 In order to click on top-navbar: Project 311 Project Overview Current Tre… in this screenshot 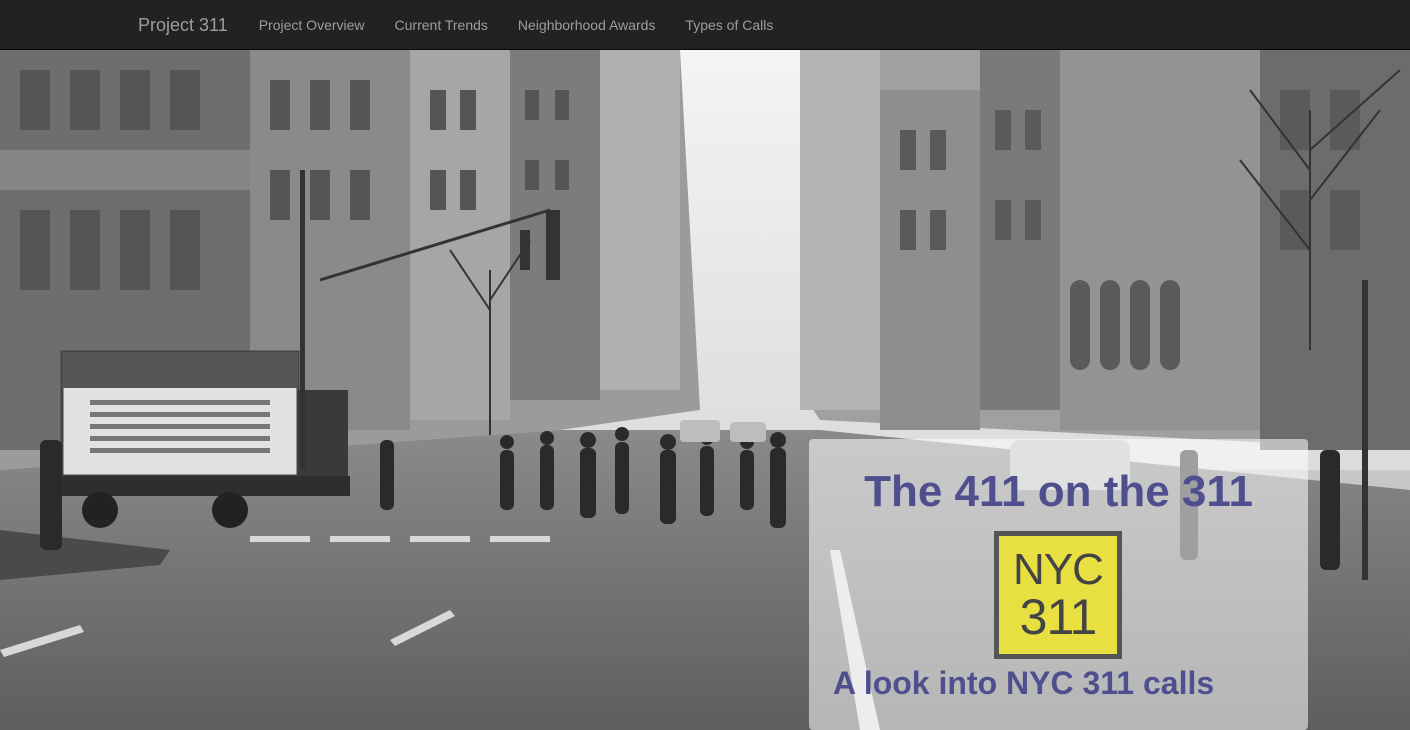, I will do `click(705, 25)`.